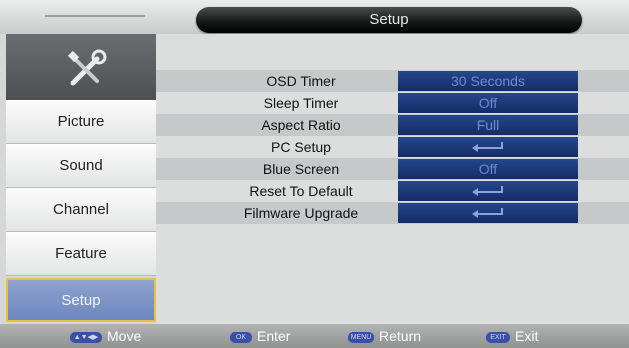 This screenshot has width=629, height=348. I want to click on footer-hint-bar: ▲▼◀▶ Move OK Enter MENU Return EXIT Exit, so click(314, 336).